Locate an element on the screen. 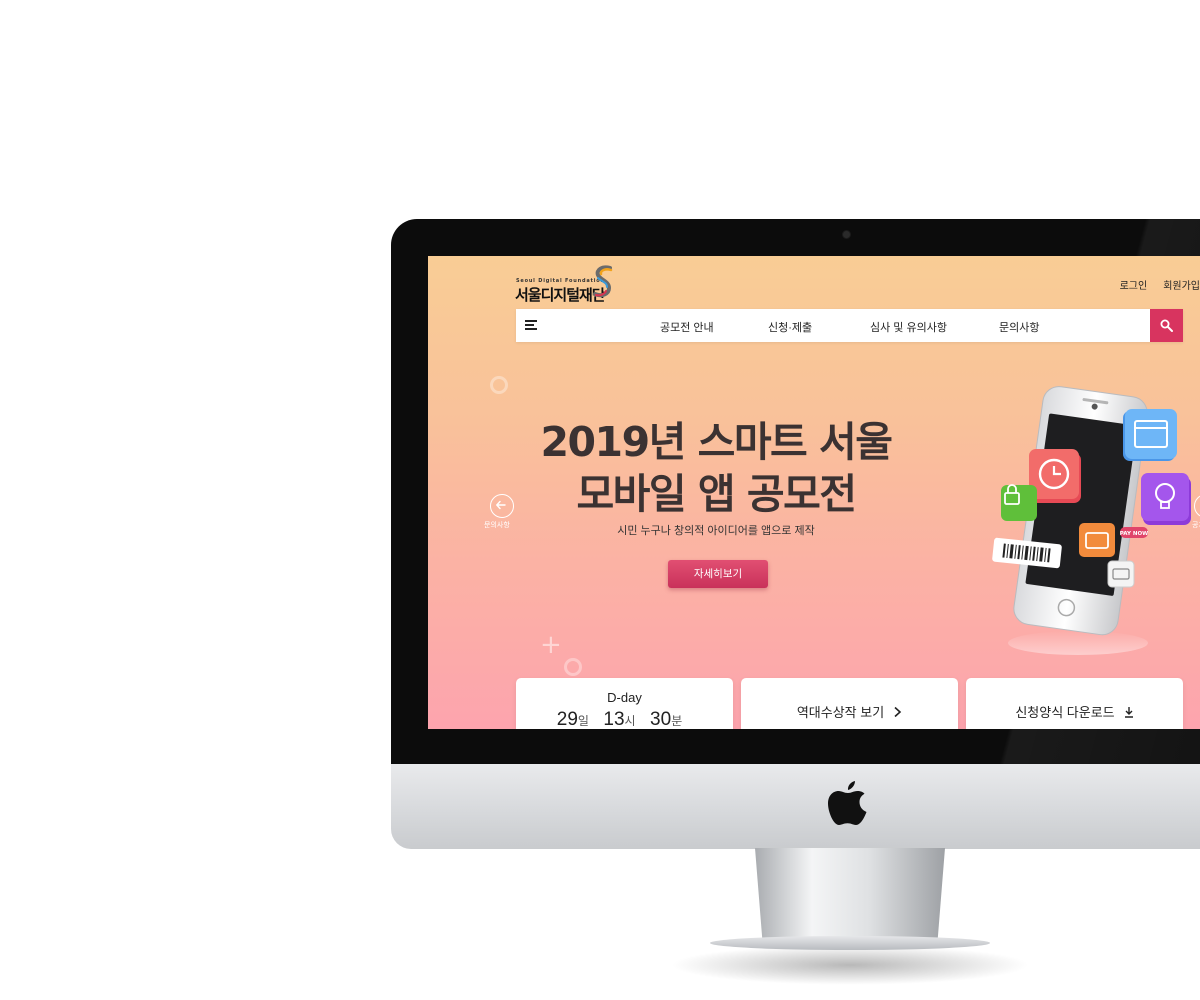  webcam is located at coordinates (846, 234).